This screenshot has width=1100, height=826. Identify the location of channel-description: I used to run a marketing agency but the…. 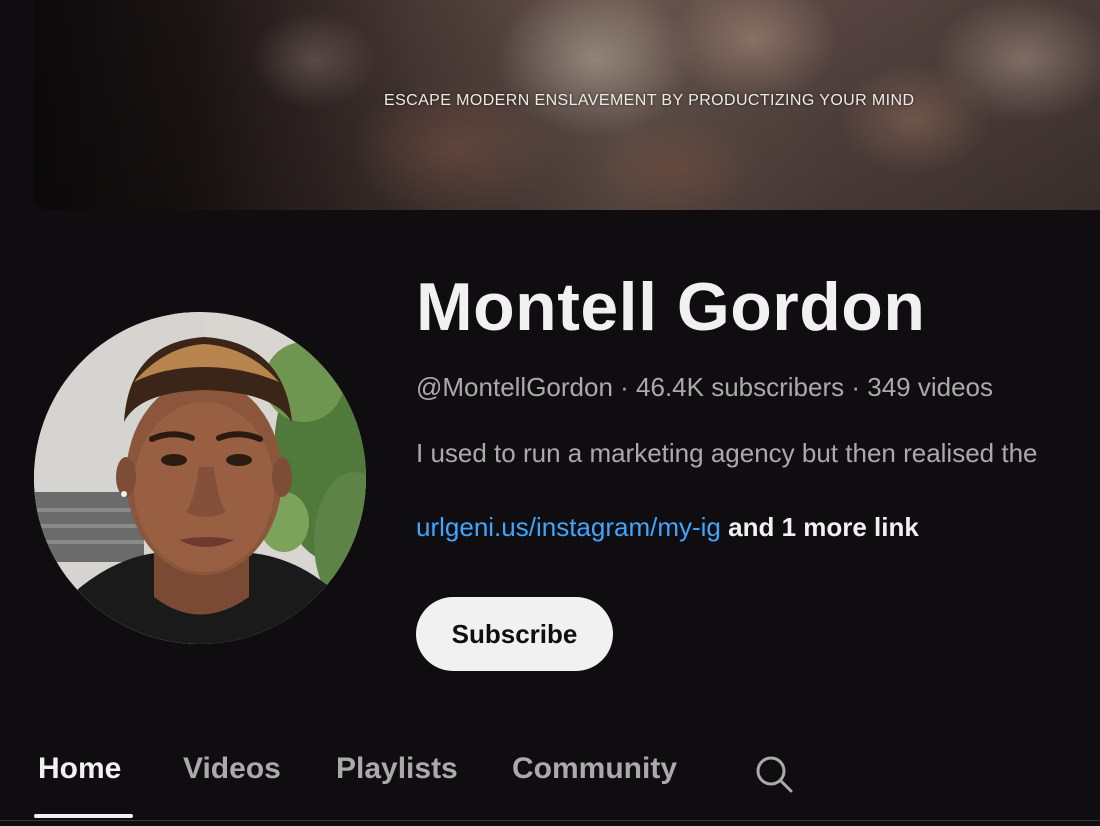
(758, 453).